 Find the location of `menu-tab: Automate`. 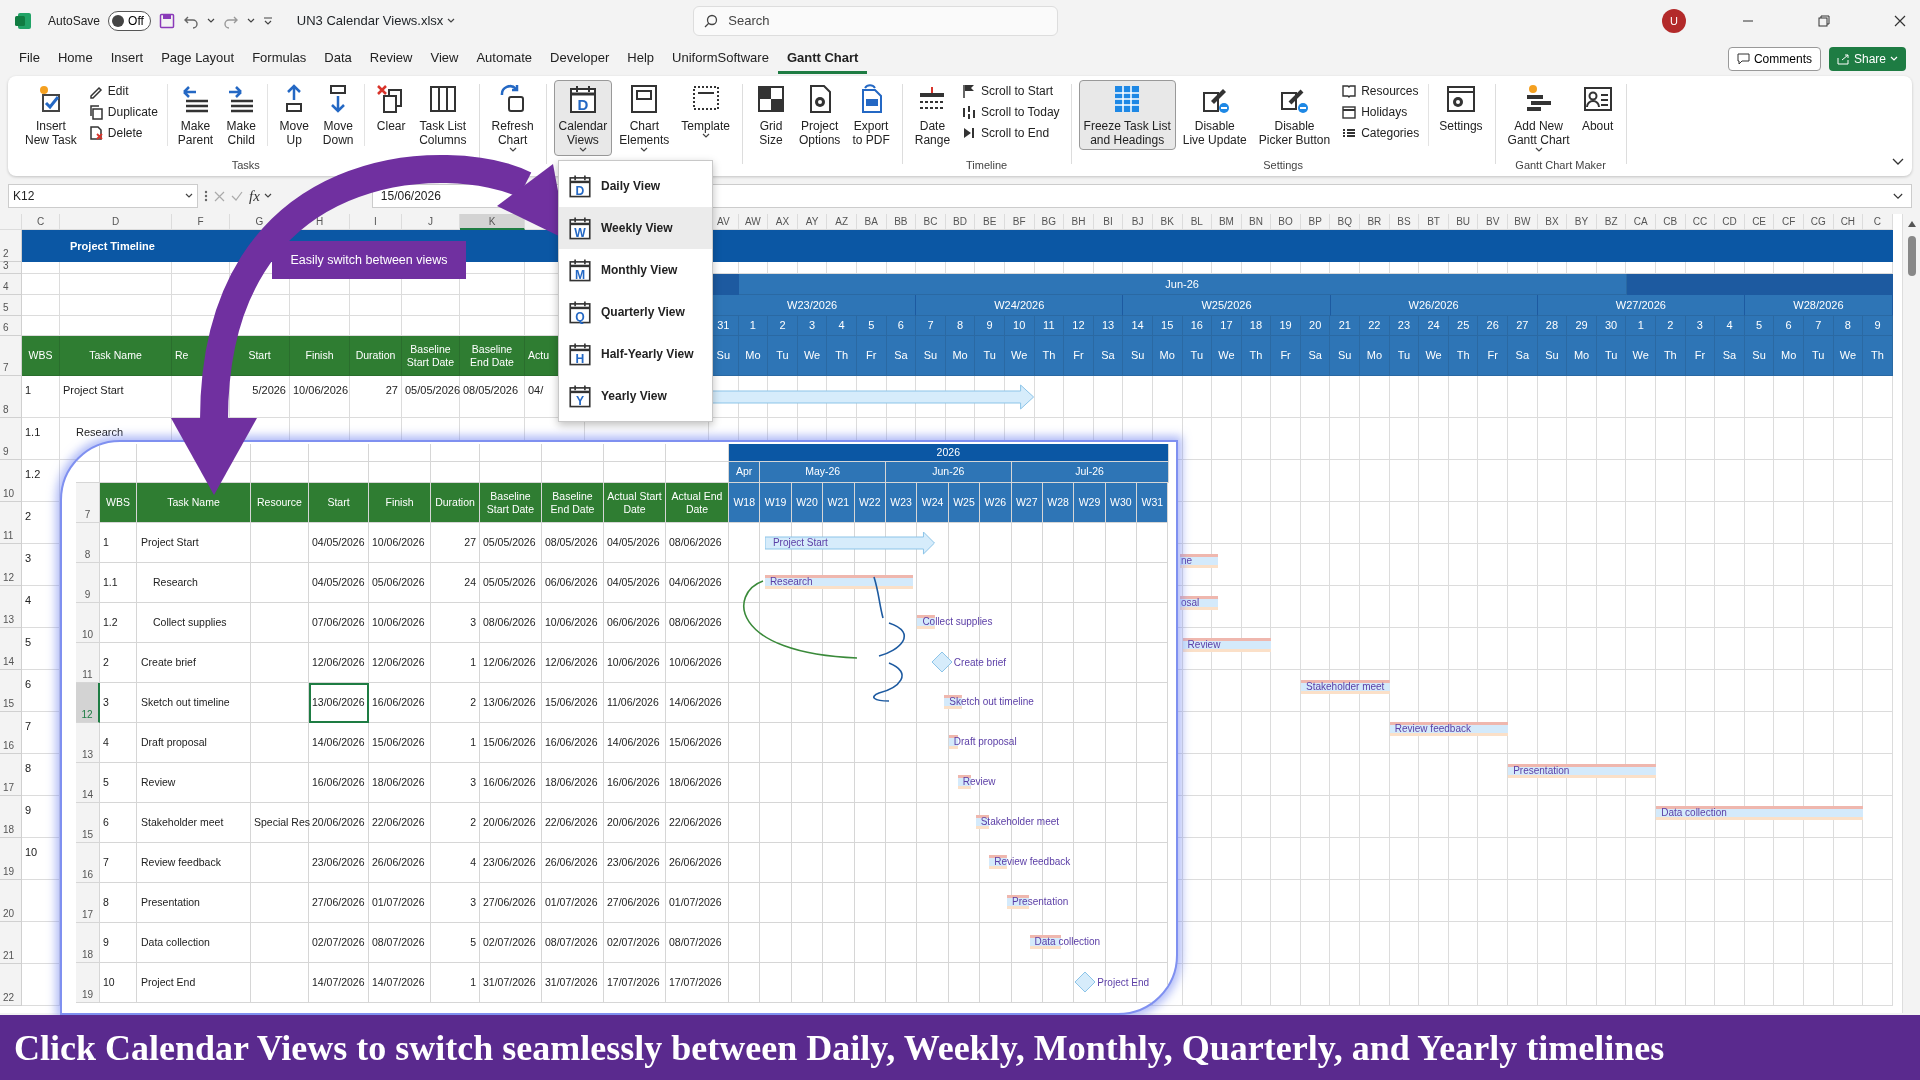

menu-tab: Automate is located at coordinates (504, 59).